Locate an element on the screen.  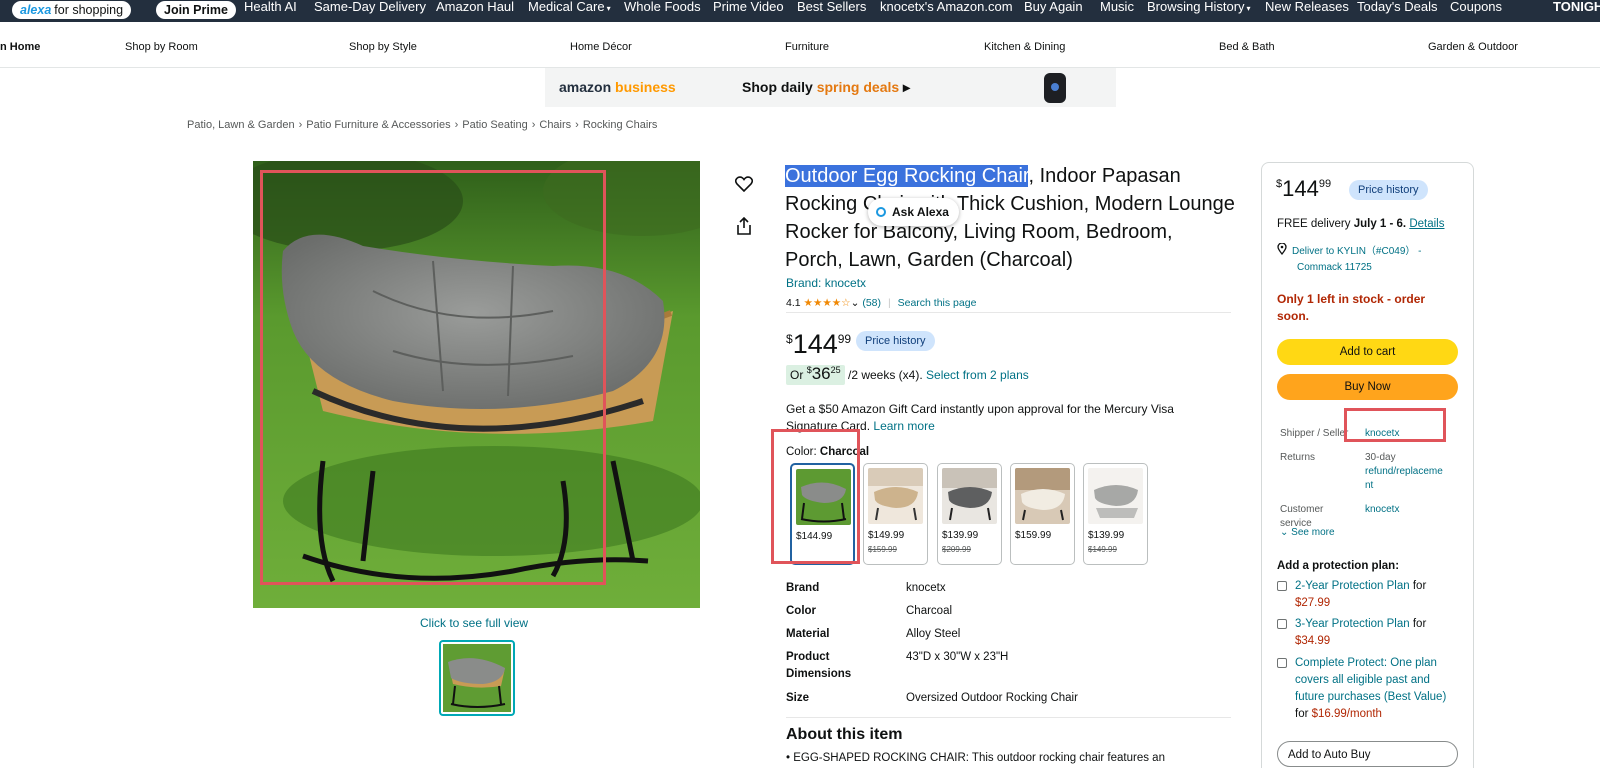
color-swatch-light-grey: $139.99 $149.99 is located at coordinates (1115, 514).